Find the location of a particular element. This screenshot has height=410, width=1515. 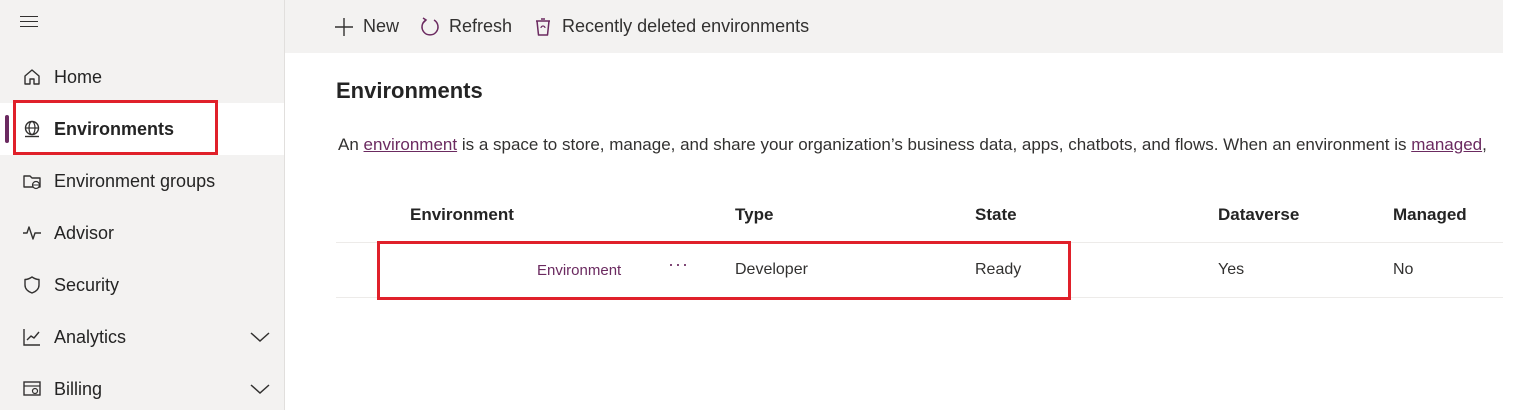

folder-globe-icon is located at coordinates (32, 181).